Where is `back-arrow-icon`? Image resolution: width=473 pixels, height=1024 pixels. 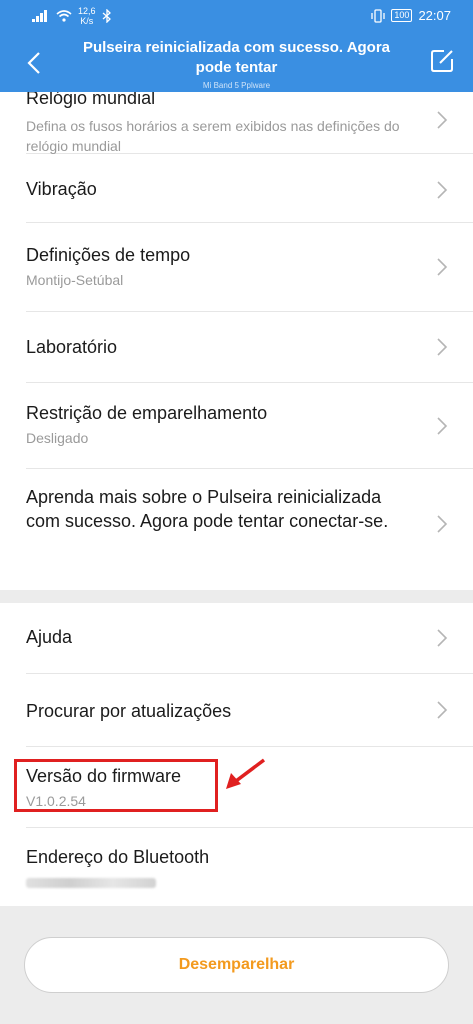
back-arrow-icon is located at coordinates (35, 63).